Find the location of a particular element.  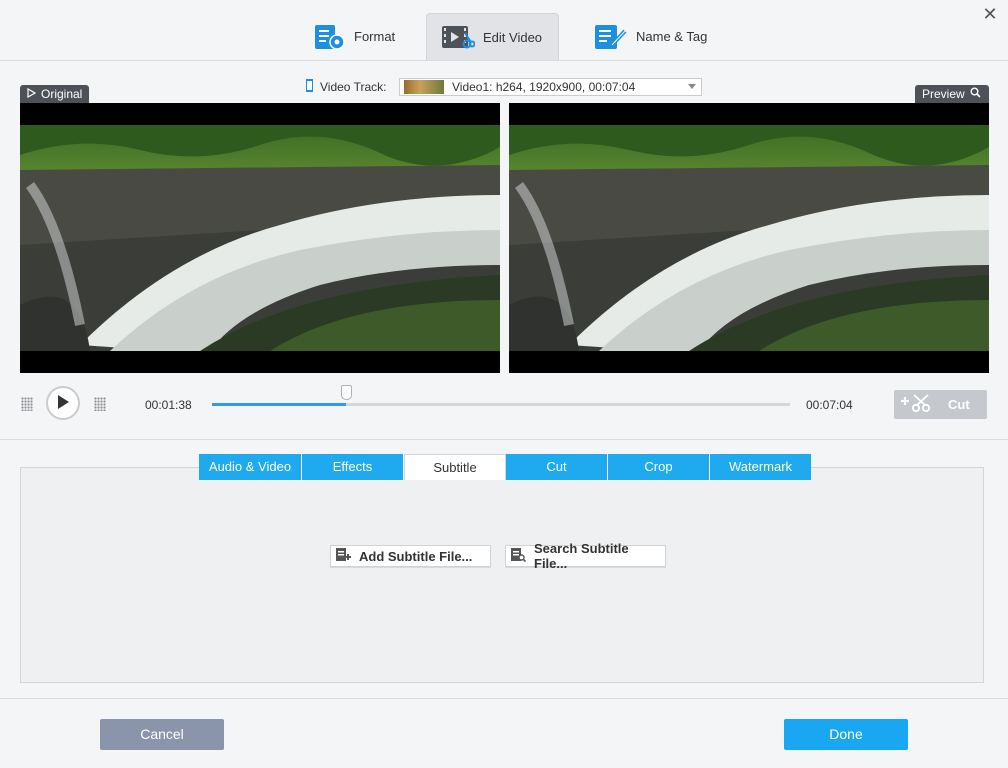

tab-subtitle: Subtitle is located at coordinates (455, 467).